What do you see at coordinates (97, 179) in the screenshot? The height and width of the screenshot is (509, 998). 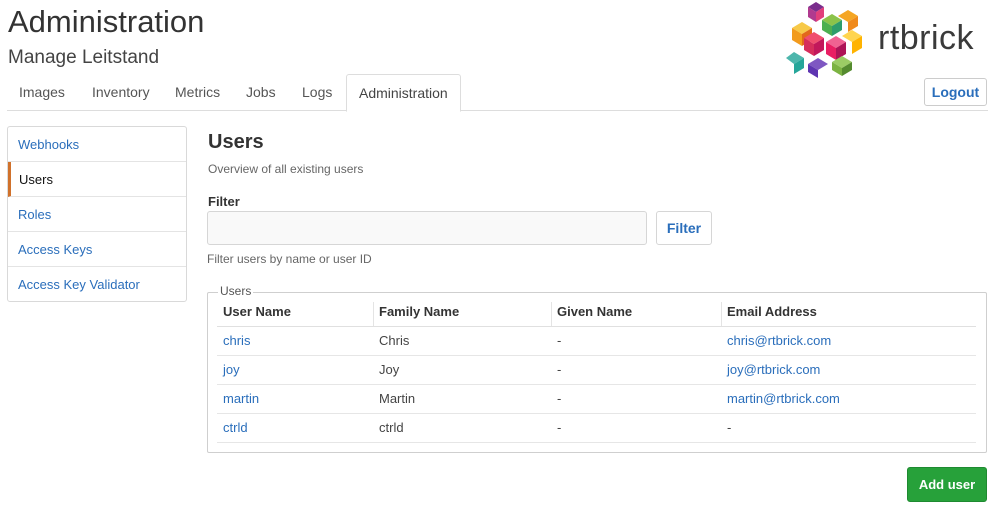 I see `sidebar-item-users: Users` at bounding box center [97, 179].